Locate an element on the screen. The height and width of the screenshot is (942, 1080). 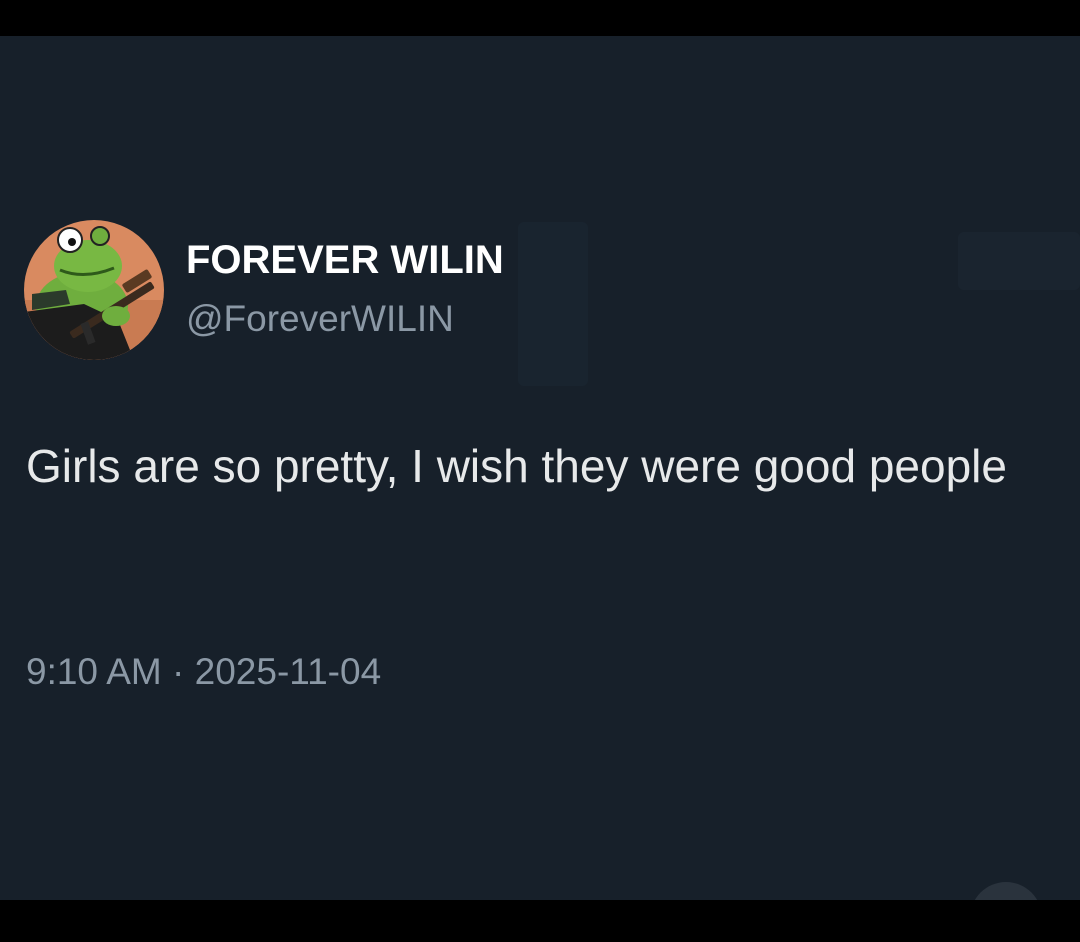
bottom-bar is located at coordinates (540, 921).